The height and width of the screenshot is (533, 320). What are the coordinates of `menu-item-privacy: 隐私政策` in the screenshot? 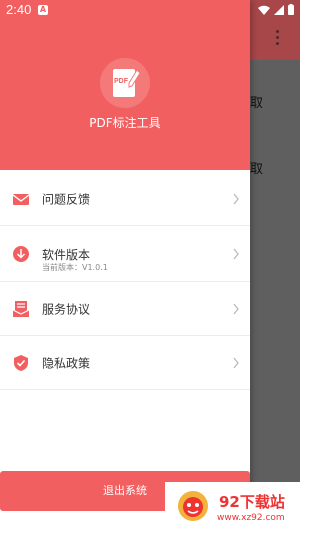 It's located at (125, 363).